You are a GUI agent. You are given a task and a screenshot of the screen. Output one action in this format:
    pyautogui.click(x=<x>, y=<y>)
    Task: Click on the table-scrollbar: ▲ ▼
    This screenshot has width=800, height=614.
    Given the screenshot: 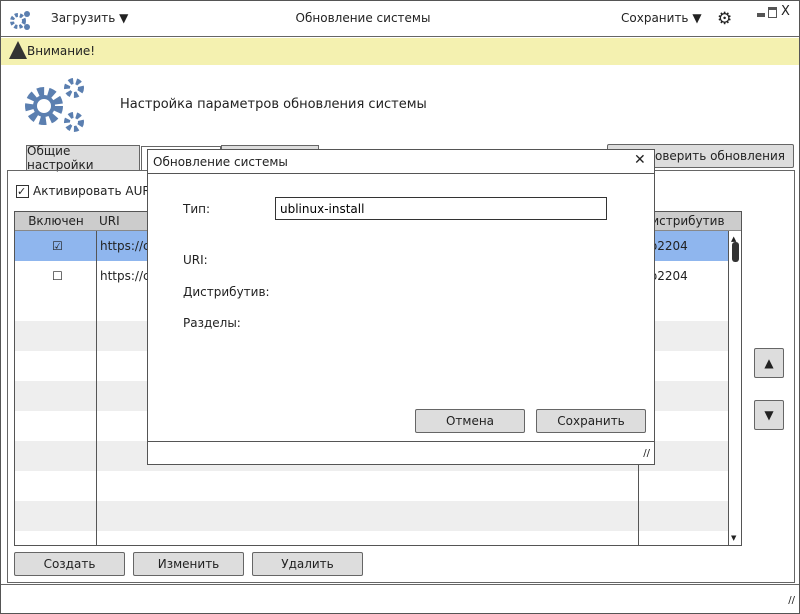 What is the action you would take?
    pyautogui.click(x=734, y=388)
    